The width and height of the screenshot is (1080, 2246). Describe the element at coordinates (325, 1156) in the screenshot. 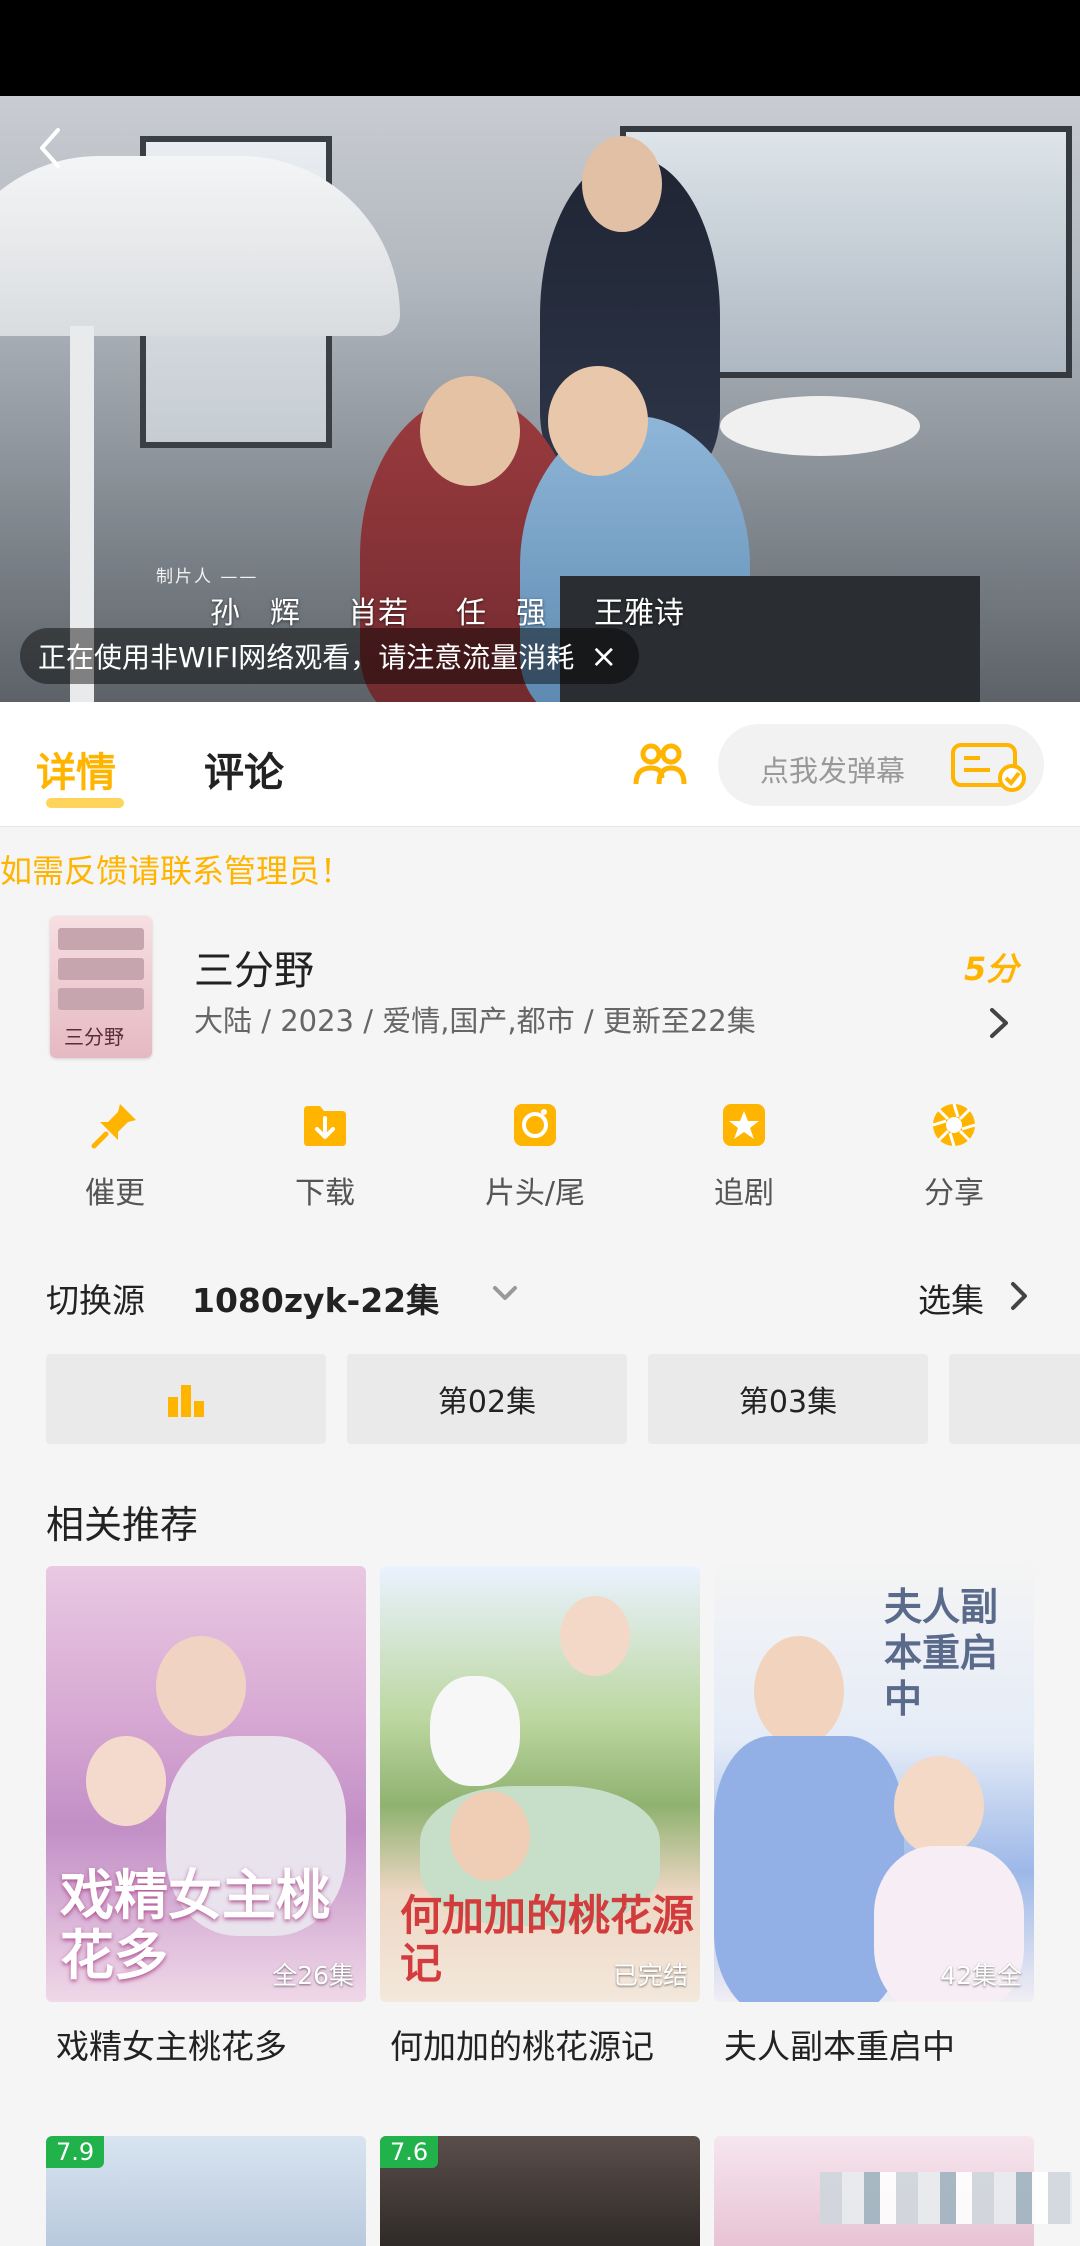

I see `download-button: 下载` at that location.